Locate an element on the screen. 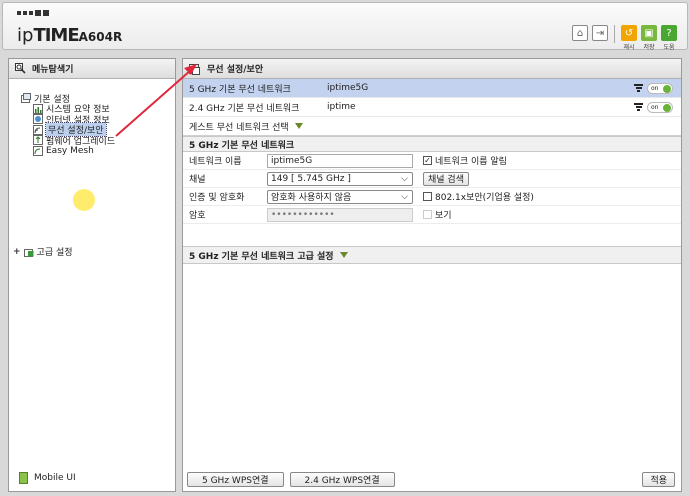  expand-icon: + is located at coordinates (17, 252).